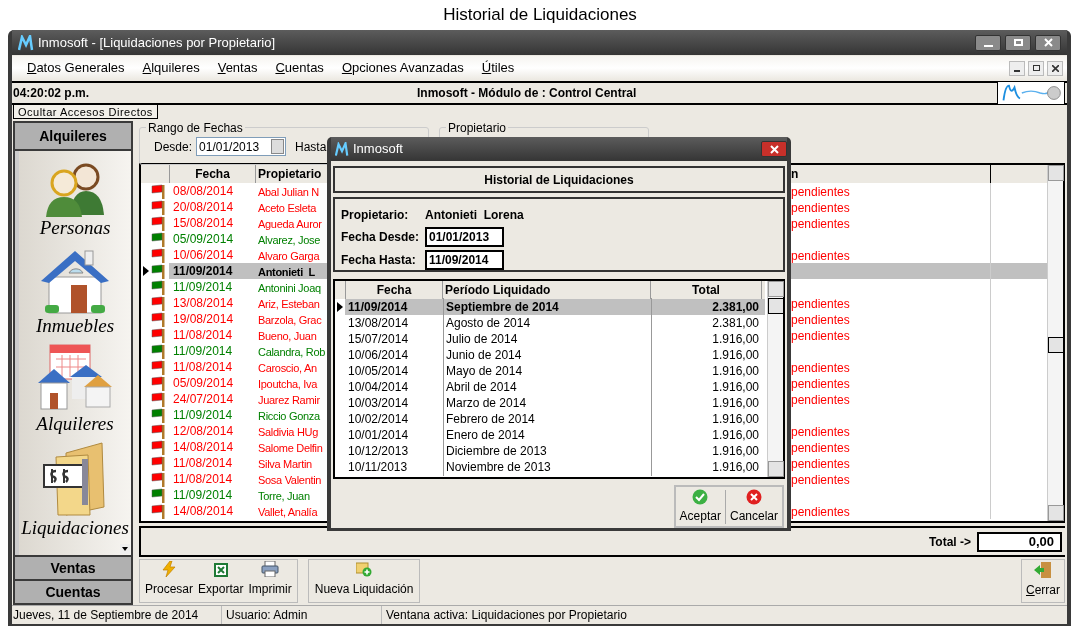  What do you see at coordinates (76, 68) in the screenshot?
I see `menu-item: Datos Generales` at bounding box center [76, 68].